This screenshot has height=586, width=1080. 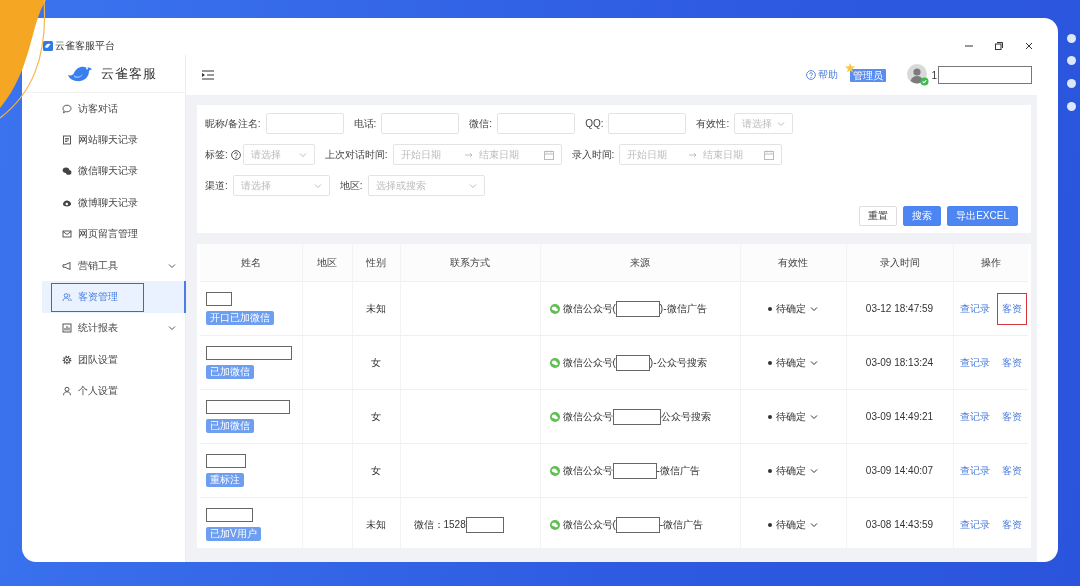 I want to click on sidebar-item: 团队设置, so click(x=114, y=360).